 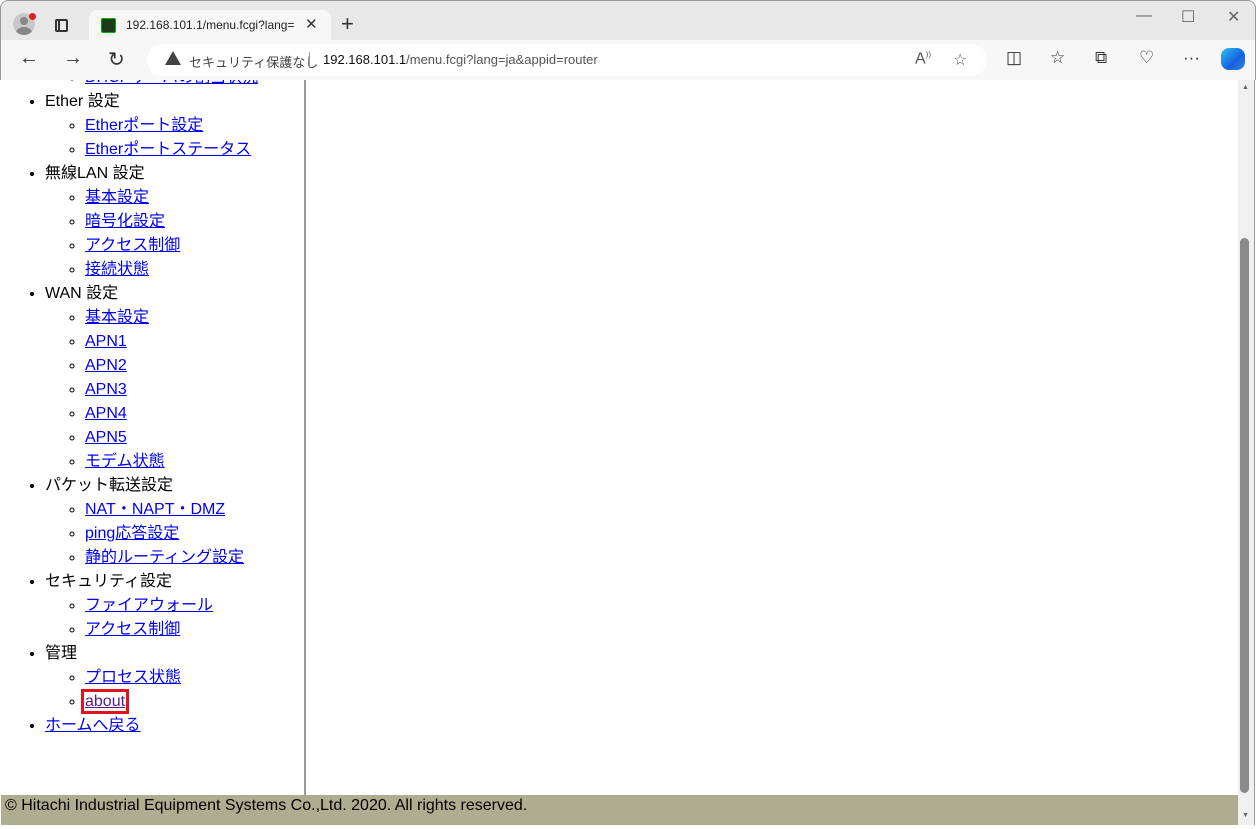 I want to click on refresh-icon: ↻, so click(x=116, y=59).